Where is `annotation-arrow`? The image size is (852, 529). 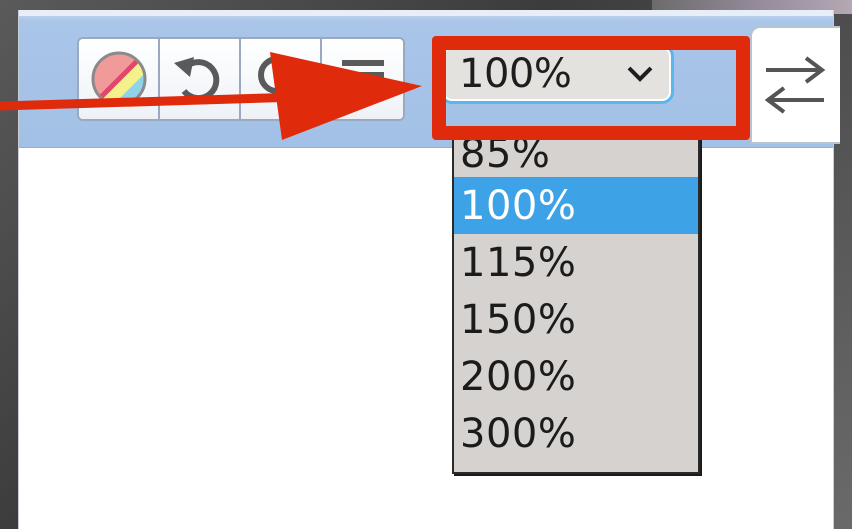
annotation-arrow is located at coordinates (211, 96).